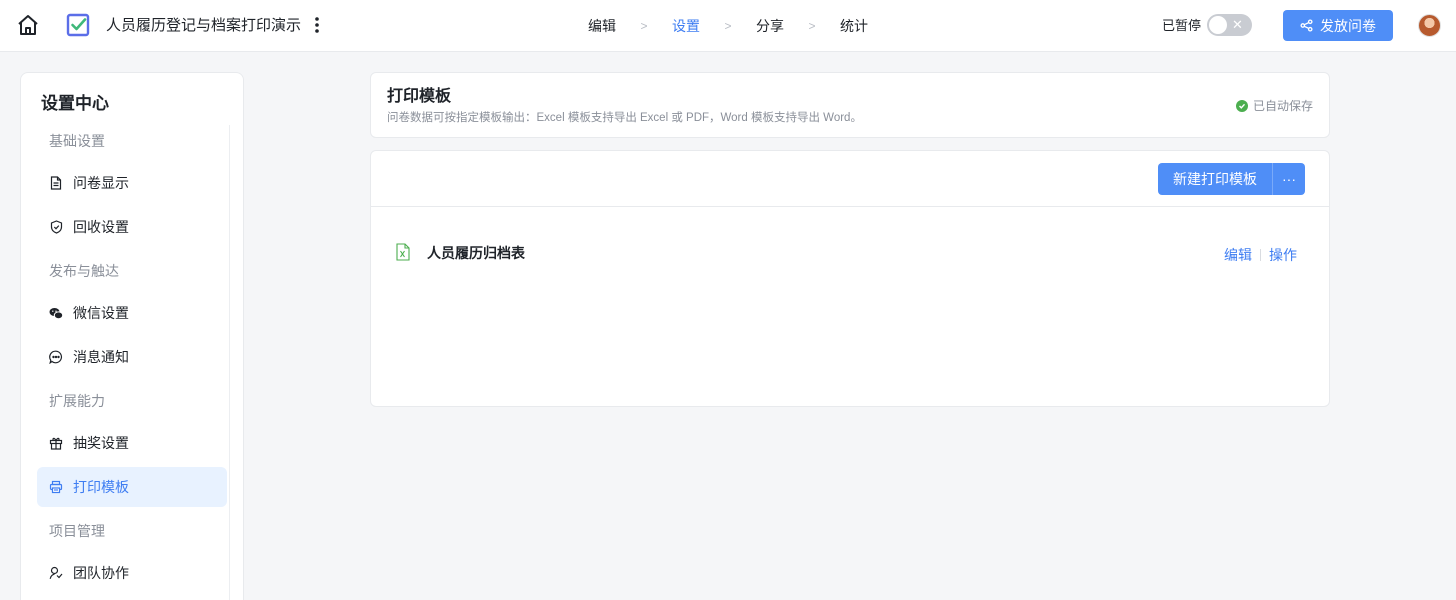  What do you see at coordinates (101, 227) in the screenshot?
I see `sidebar-item-label: 回收设置` at bounding box center [101, 227].